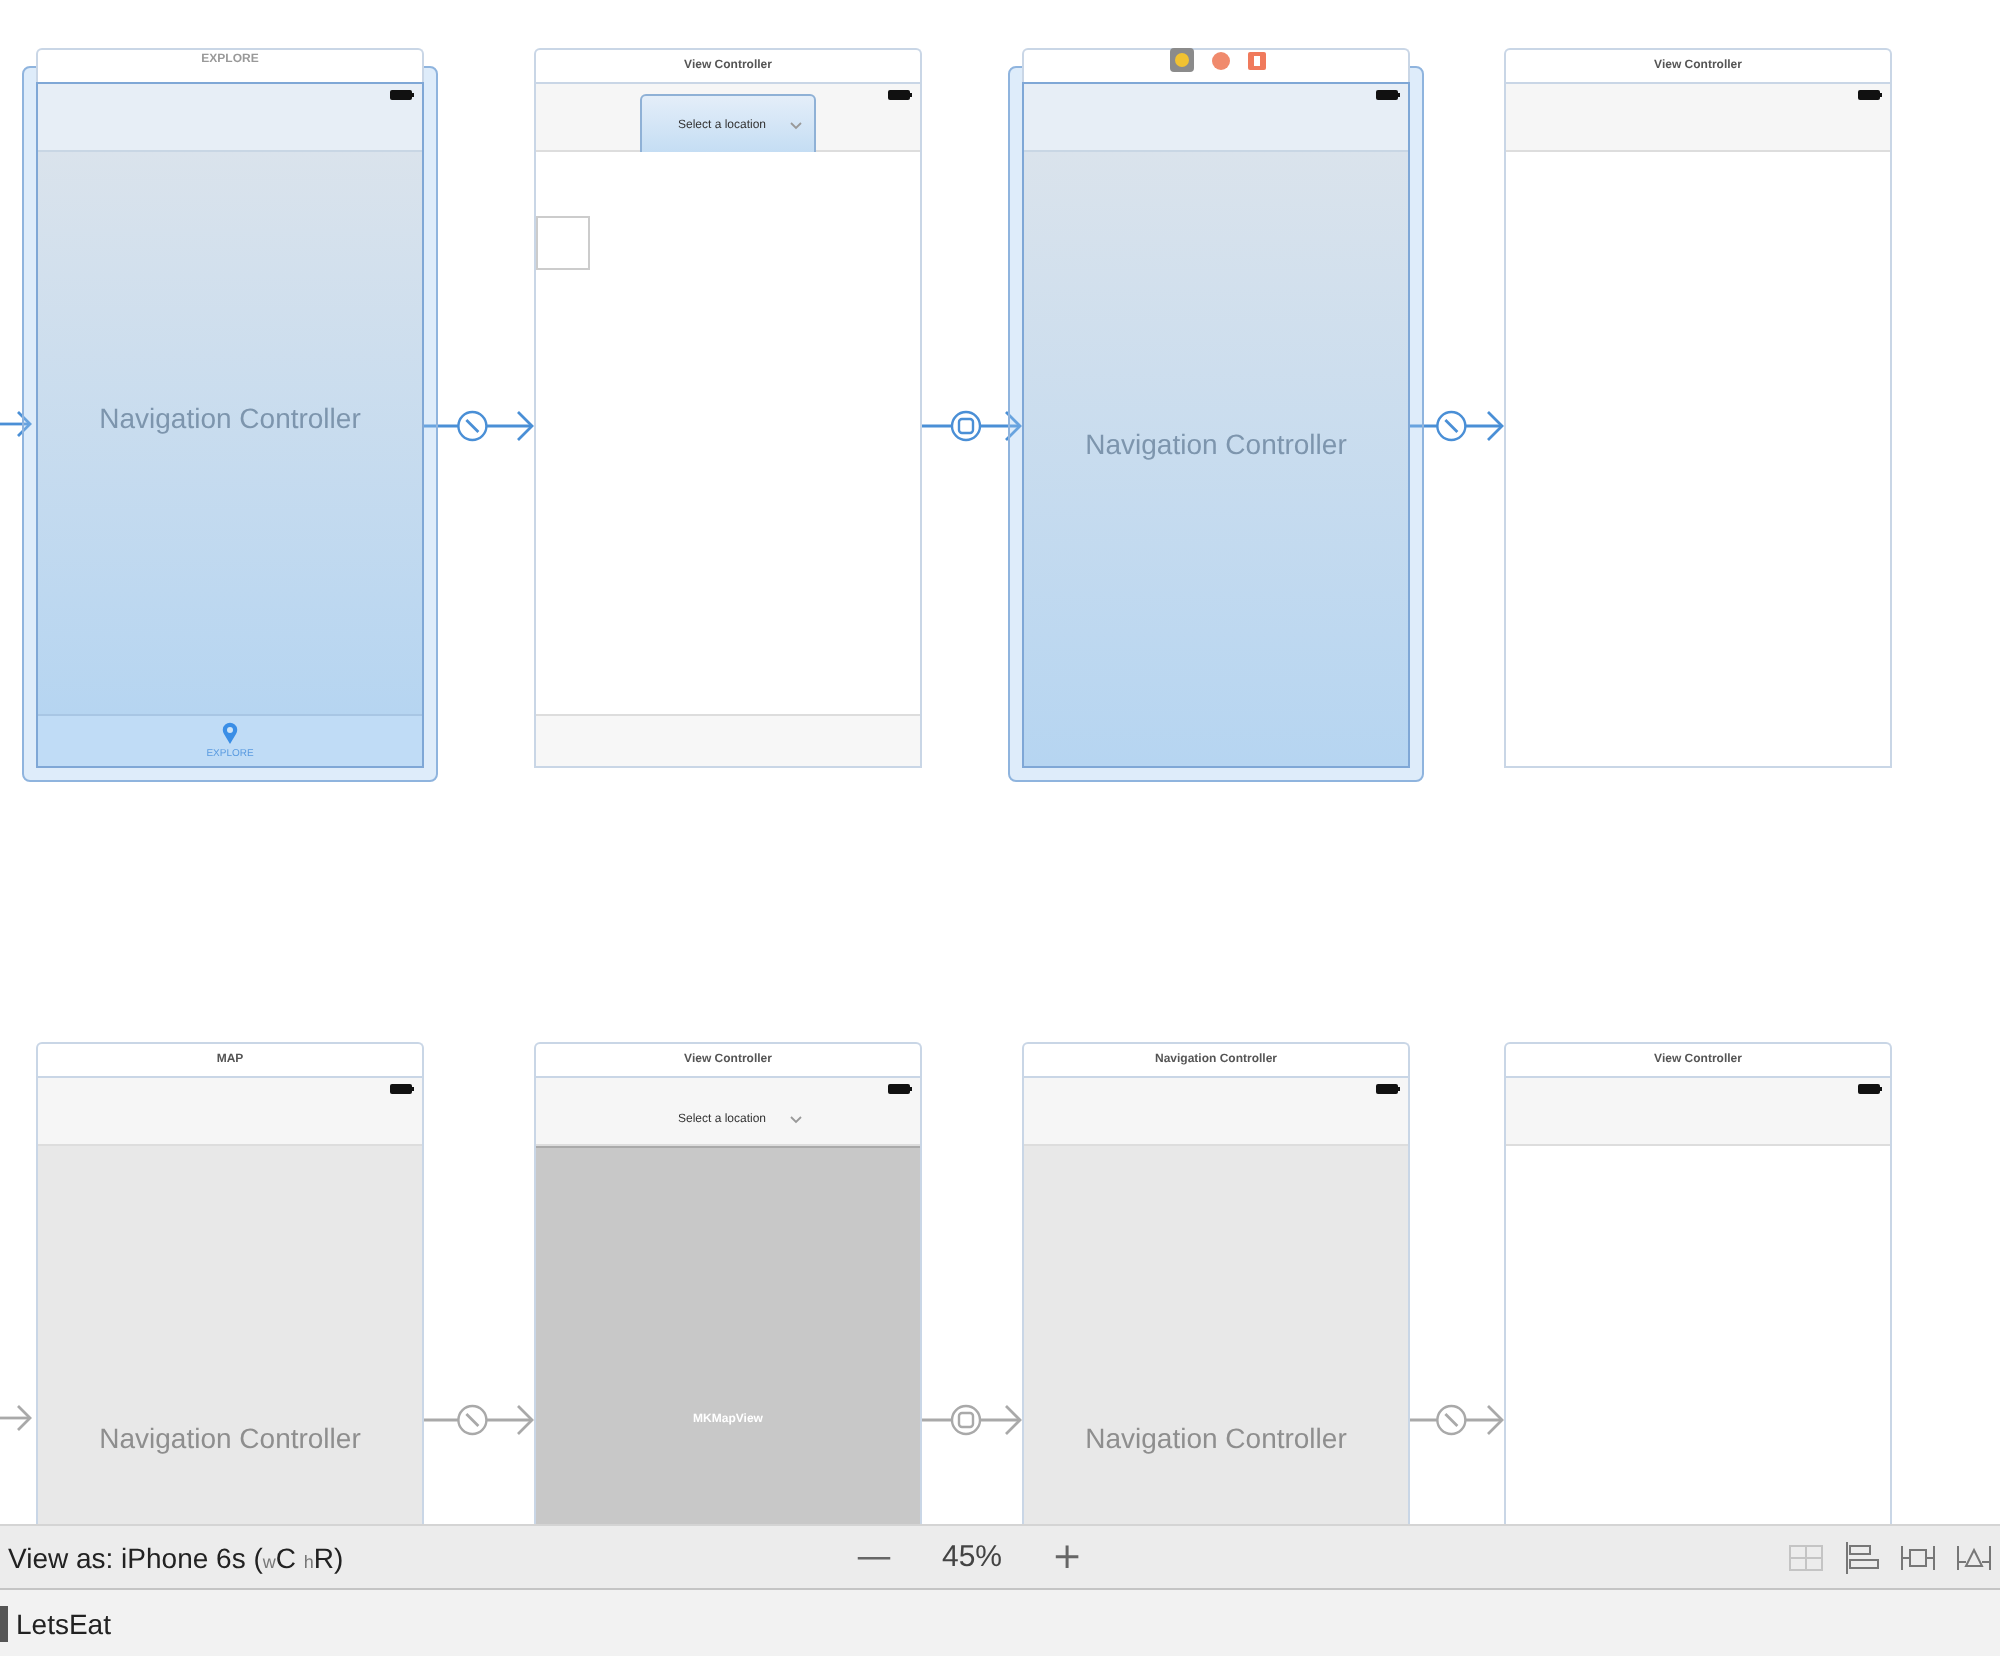 This screenshot has width=2000, height=1656. What do you see at coordinates (1182, 60) in the screenshot?
I see `view-controller-icon` at bounding box center [1182, 60].